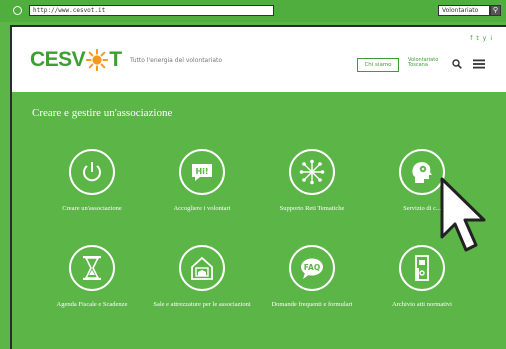 This screenshot has width=506, height=349. I want to click on tile-circle: FAQ, so click(312, 268).